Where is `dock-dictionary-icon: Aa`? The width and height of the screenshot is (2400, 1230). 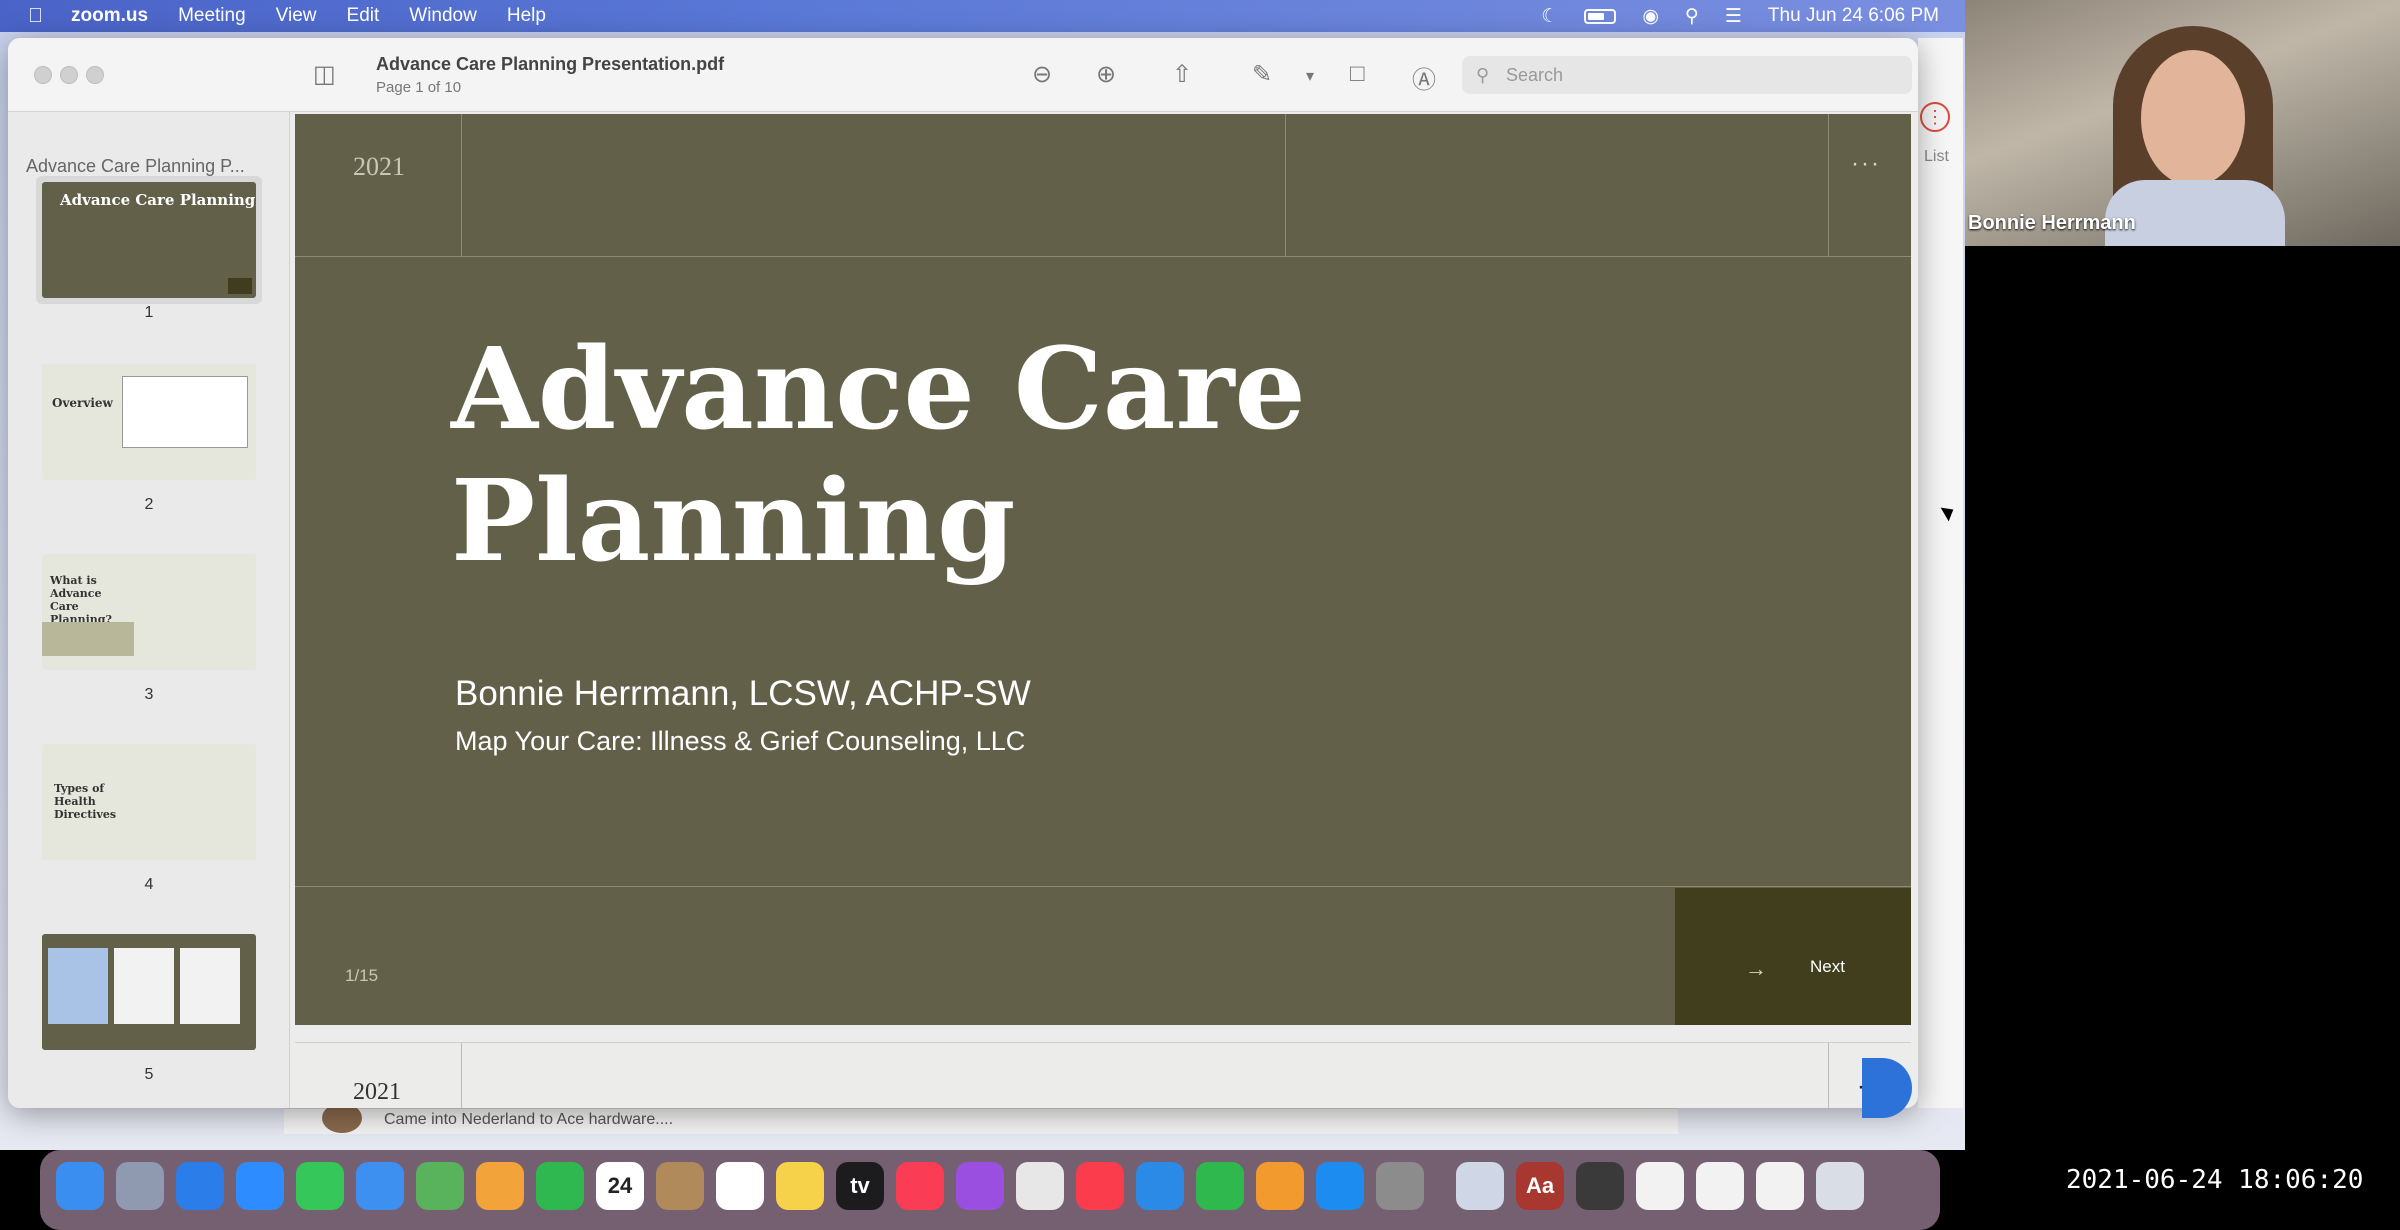 dock-dictionary-icon: Aa is located at coordinates (1540, 1186).